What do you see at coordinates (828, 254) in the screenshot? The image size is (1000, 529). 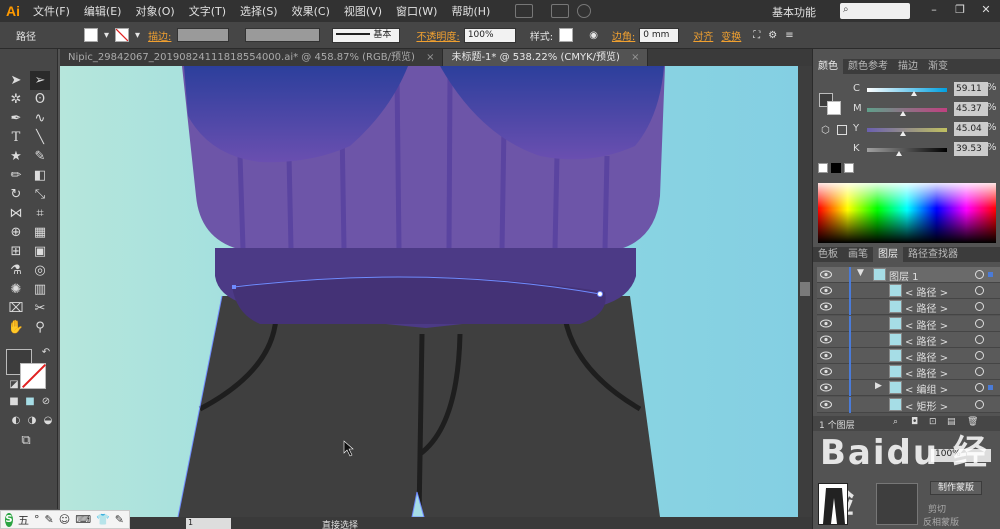 I see `tab-swatches: 色板` at bounding box center [828, 254].